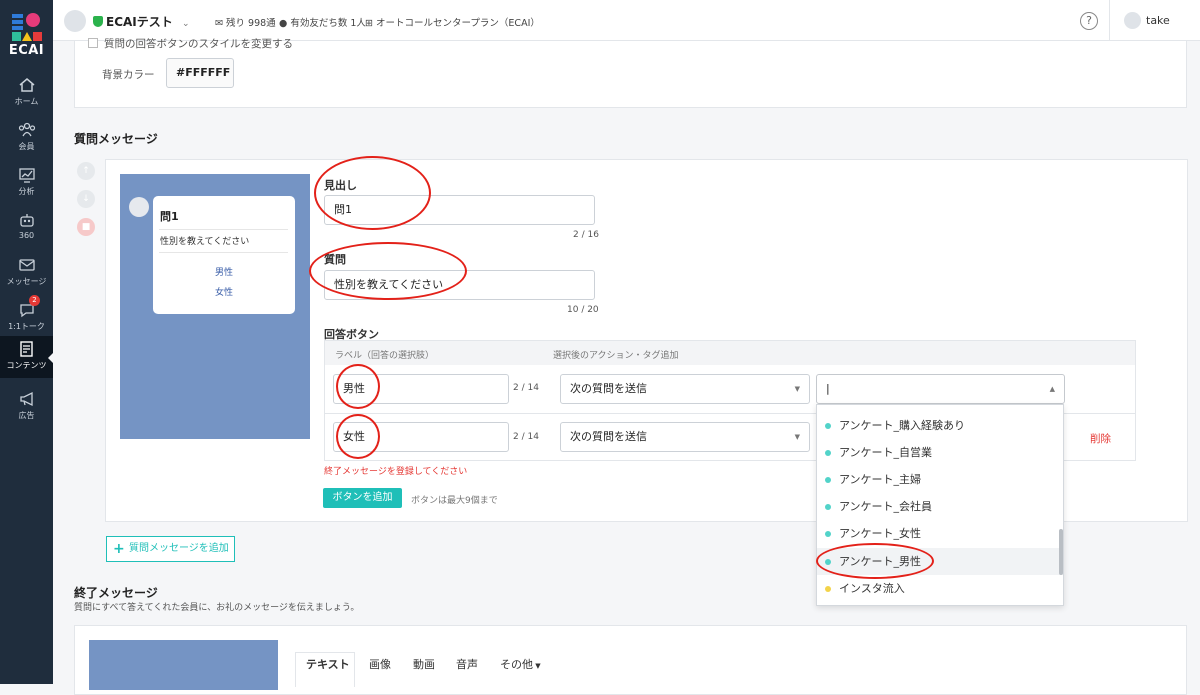 Image resolution: width=1200 pixels, height=695 pixels. Describe the element at coordinates (98, 21) in the screenshot. I see `verified-shield-icon` at that location.